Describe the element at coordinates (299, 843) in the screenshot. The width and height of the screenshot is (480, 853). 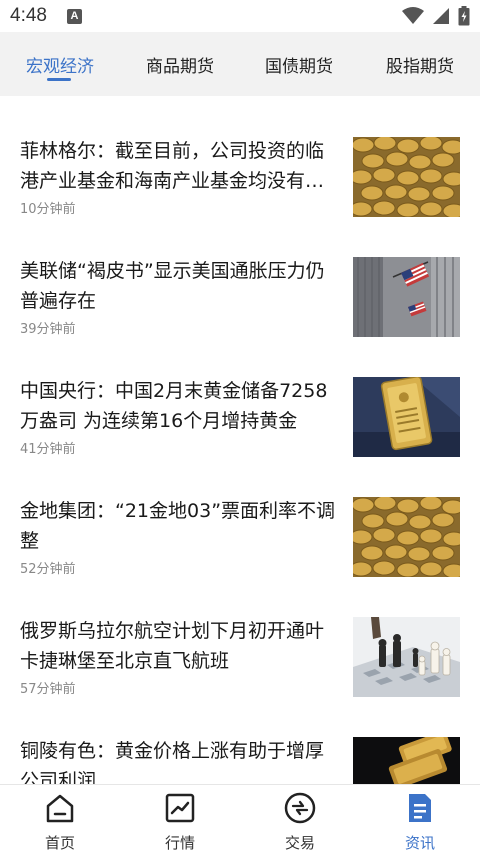
I see `nav-label-trade: 交易` at that location.